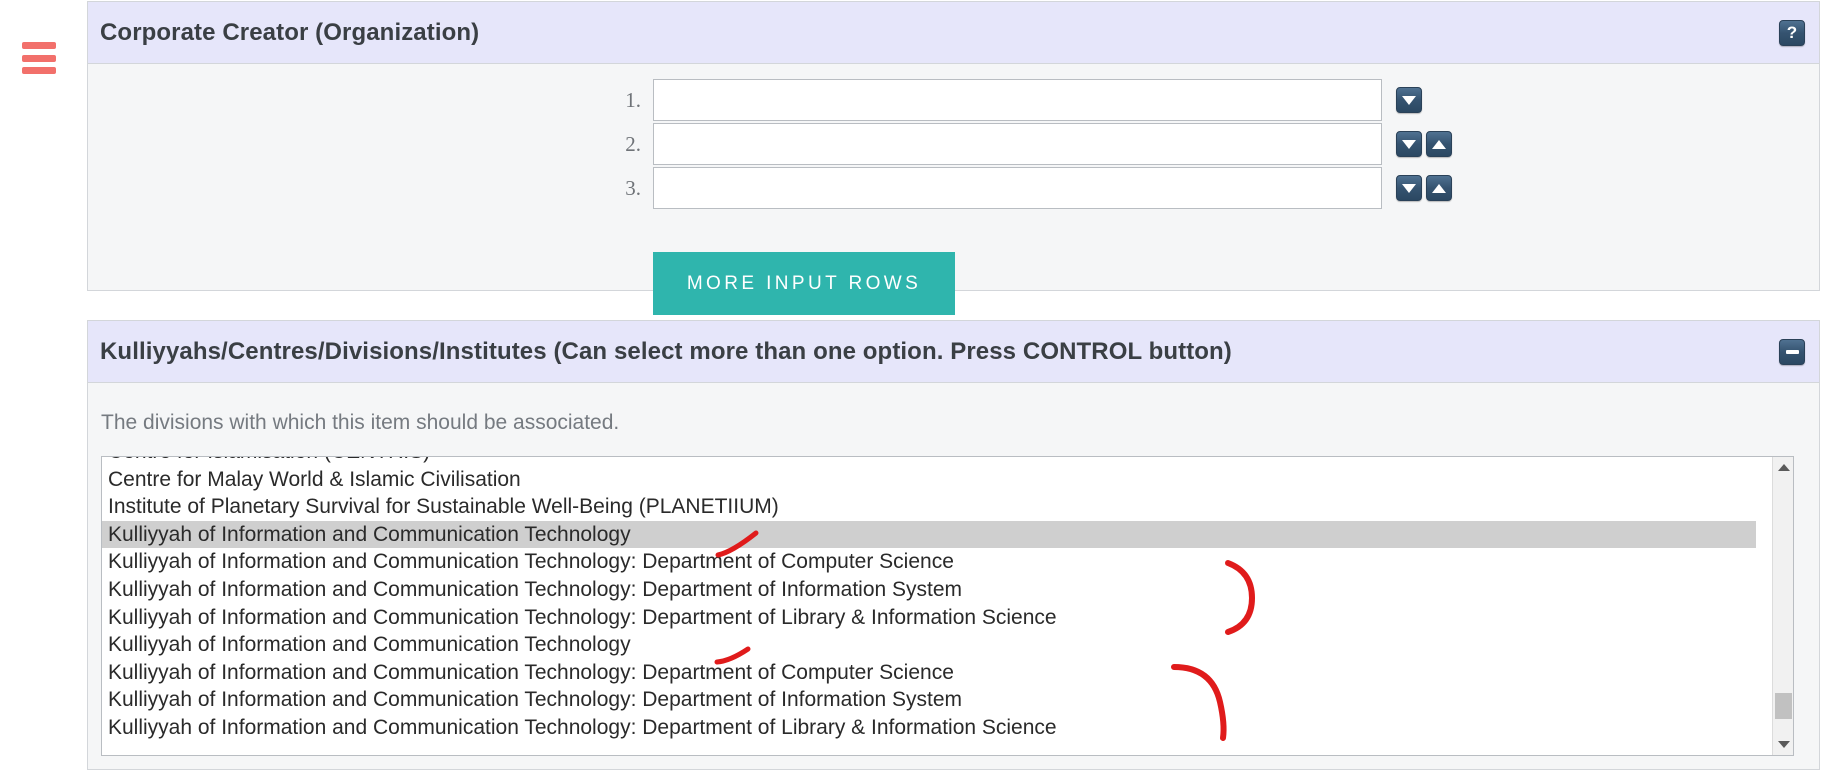 The height and width of the screenshot is (772, 1821). I want to click on hamburger-menu-icon, so click(39, 58).